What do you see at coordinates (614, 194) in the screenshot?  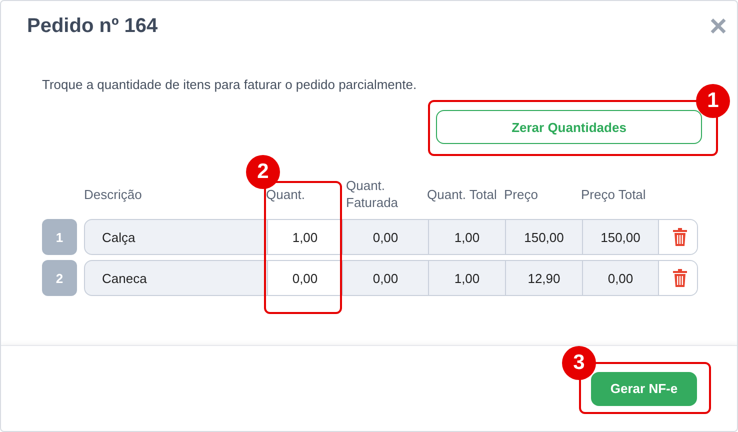 I see `column-header: Preço Total` at bounding box center [614, 194].